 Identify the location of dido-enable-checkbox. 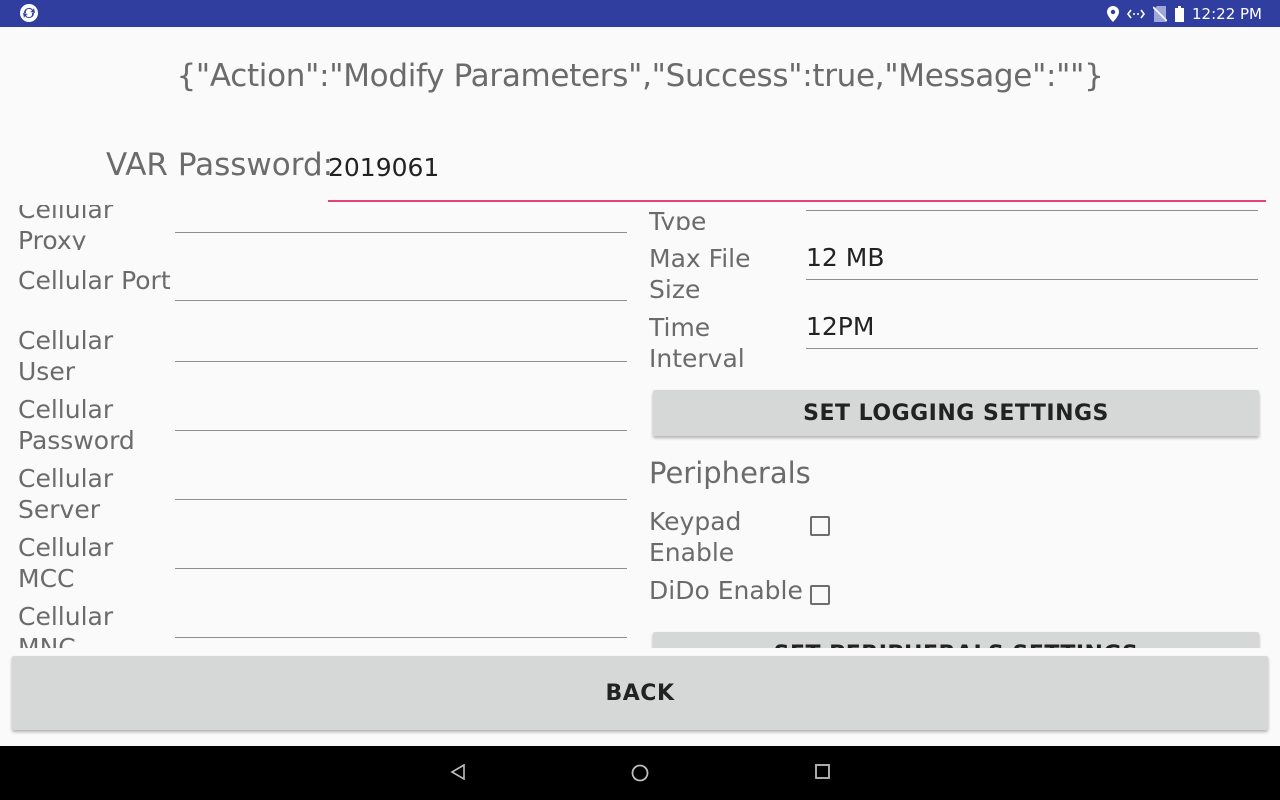
(820, 595).